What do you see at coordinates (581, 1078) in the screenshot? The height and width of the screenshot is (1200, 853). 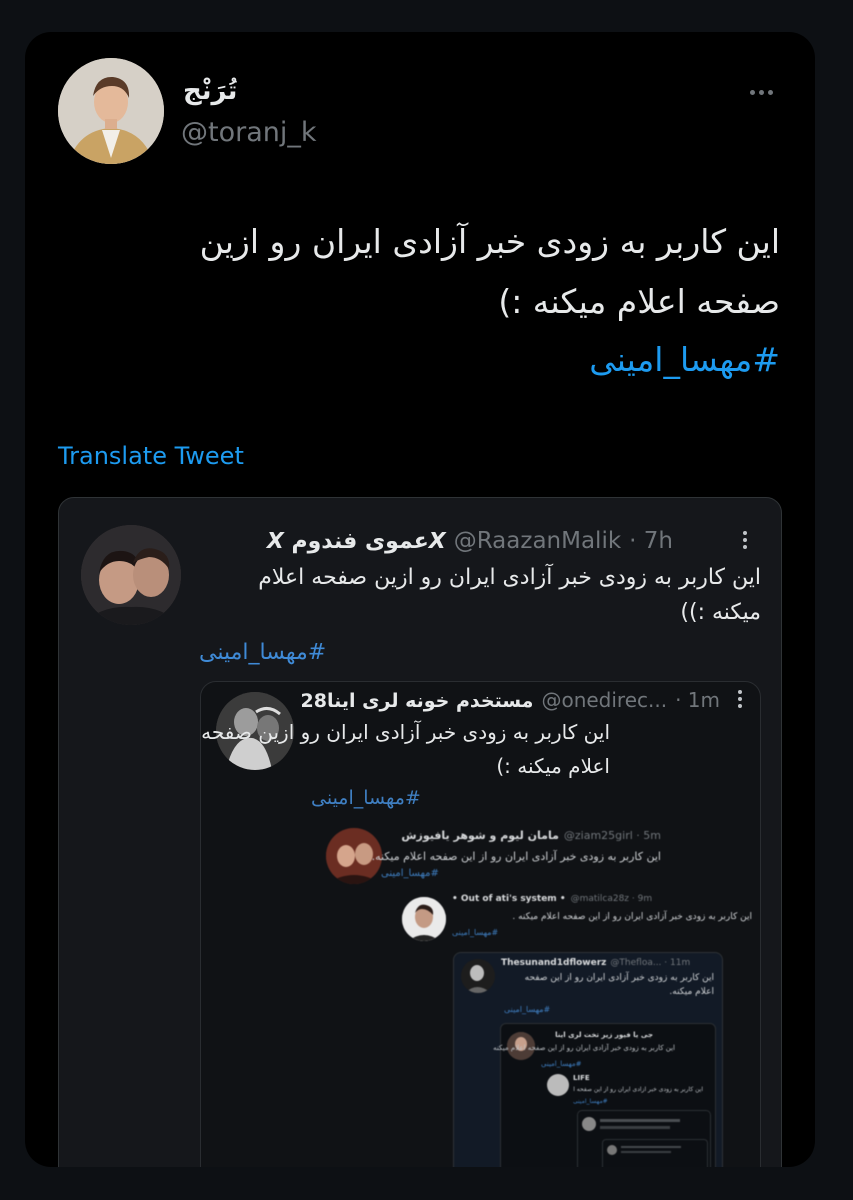 I see `level7-author-name: LIFE` at bounding box center [581, 1078].